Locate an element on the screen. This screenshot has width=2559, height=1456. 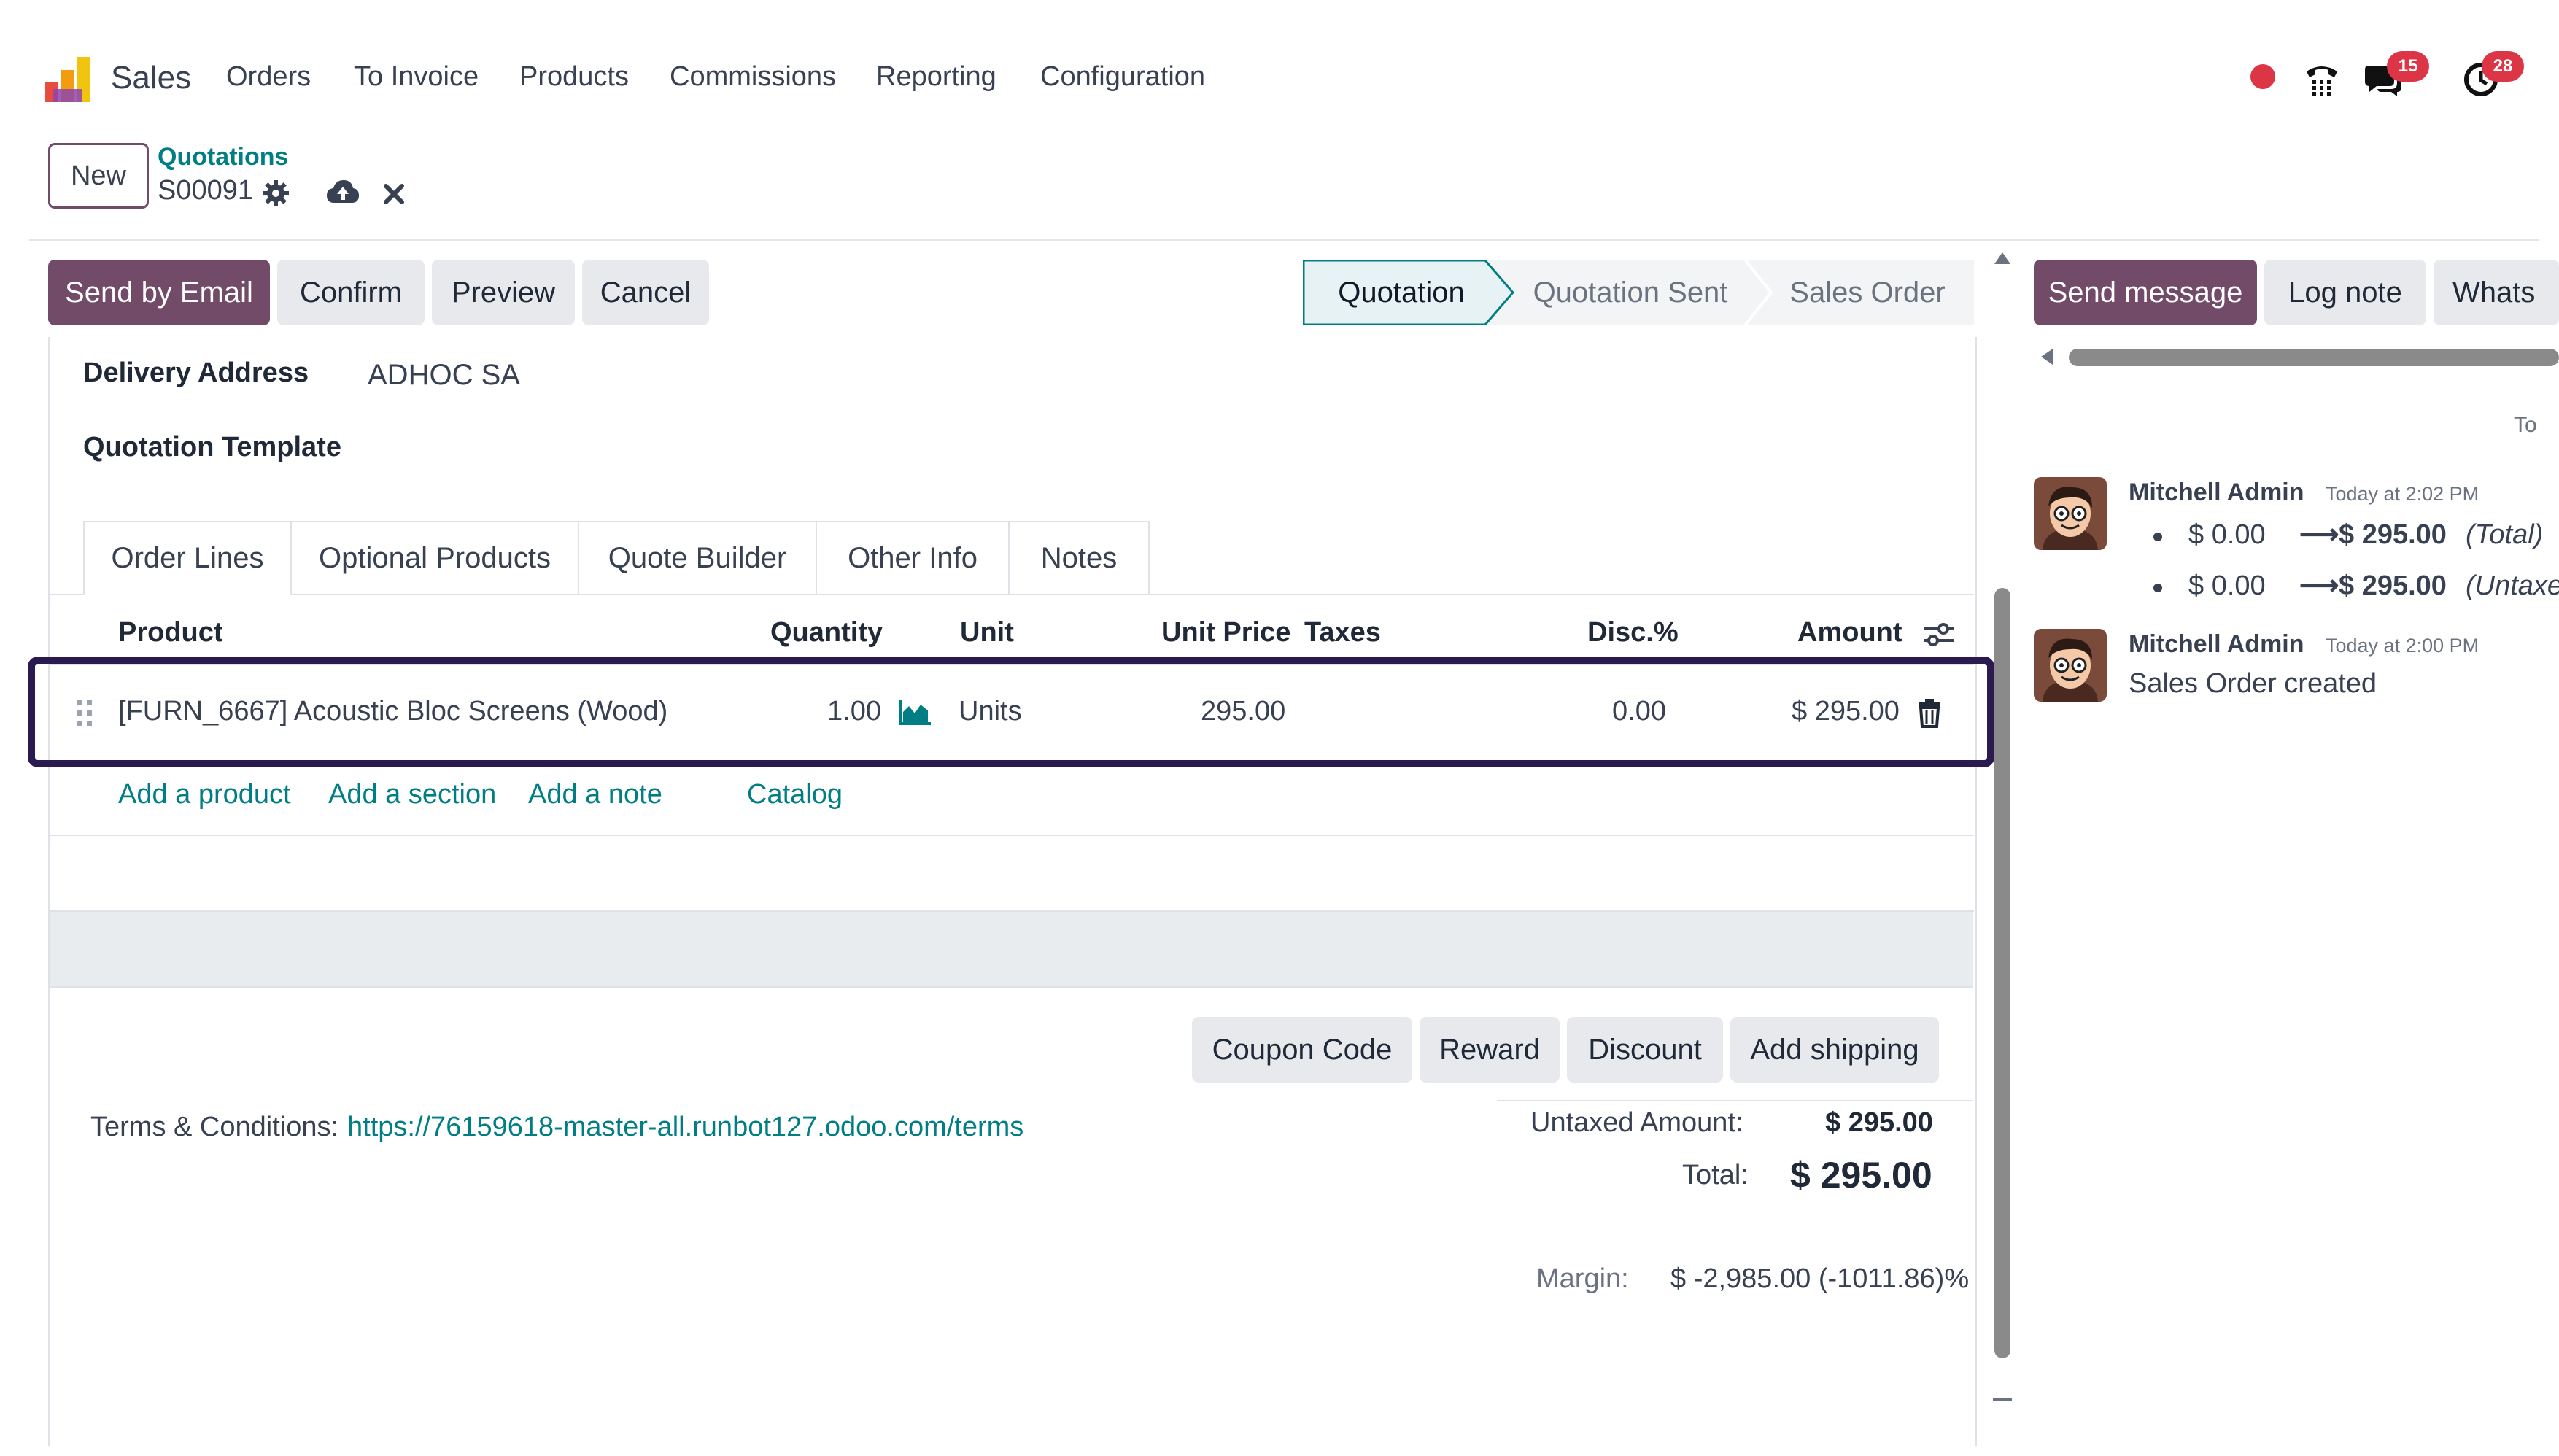
cancel-button: Cancel is located at coordinates (646, 292).